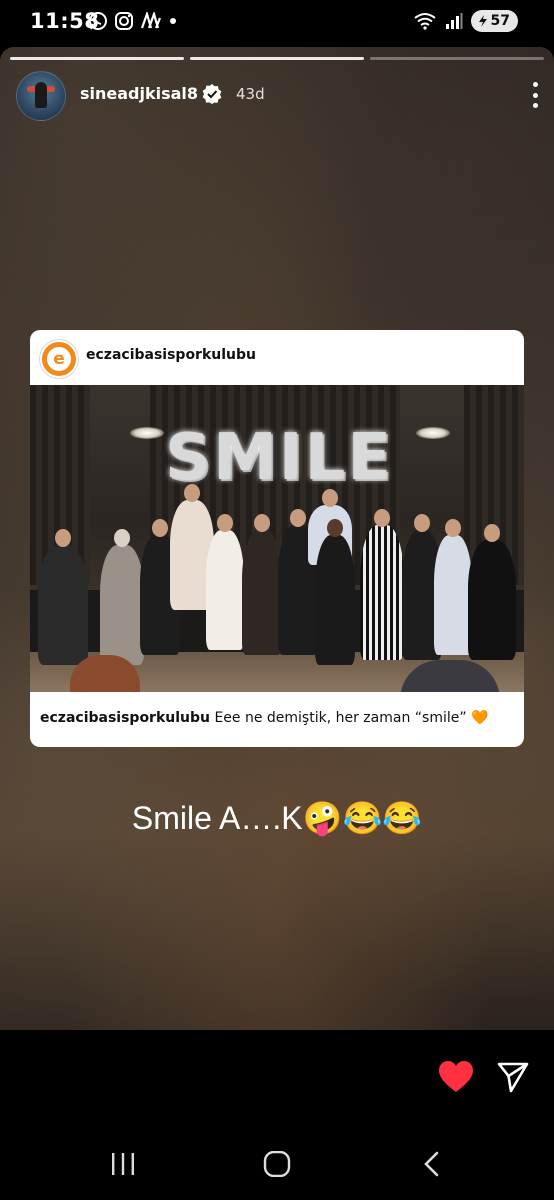 The height and width of the screenshot is (1200, 554). What do you see at coordinates (279, 458) in the screenshot?
I see `smile-balloons: SMILE` at bounding box center [279, 458].